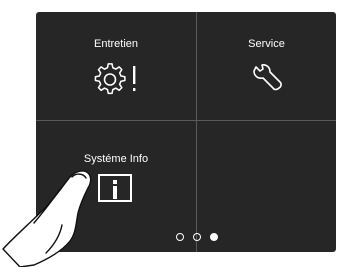  Describe the element at coordinates (267, 77) in the screenshot. I see `wrench-icon` at that location.